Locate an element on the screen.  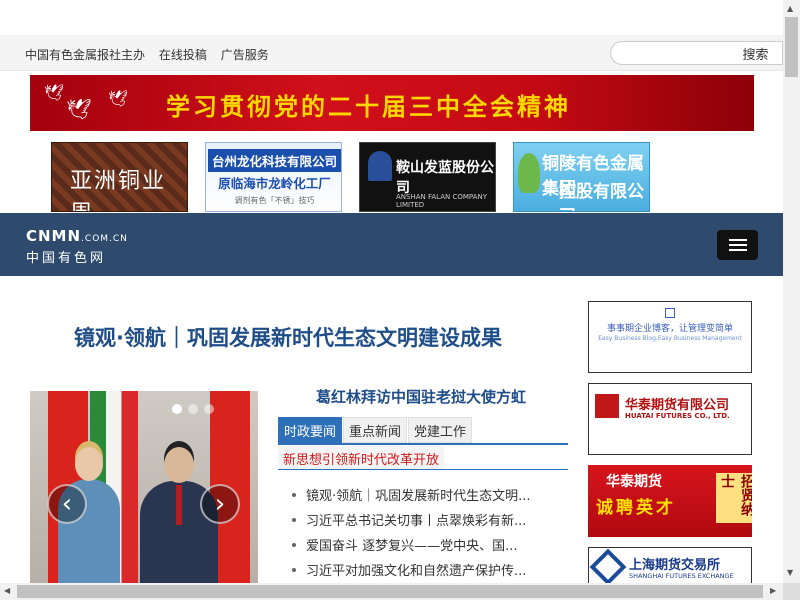
scroll-up-icon: ▲ is located at coordinates (790, 8).